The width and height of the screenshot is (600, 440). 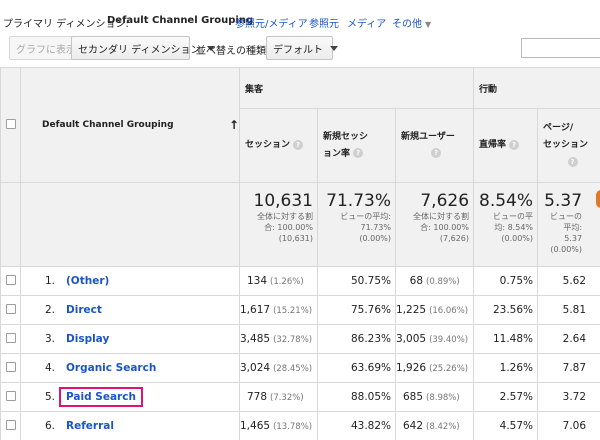 What do you see at coordinates (434, 425) in the screenshot?
I see `cell-new-users: 642 (8.42%)` at bounding box center [434, 425].